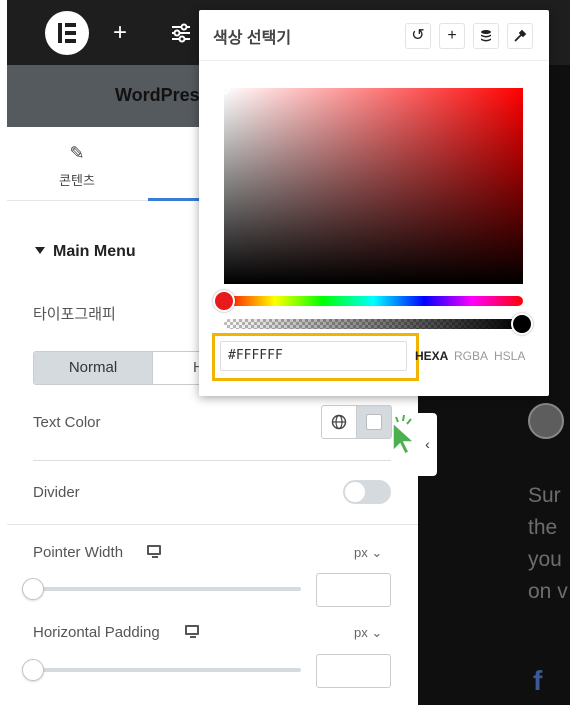 Image resolution: width=570 pixels, height=705 pixels. I want to click on divider-toggle, so click(367, 492).